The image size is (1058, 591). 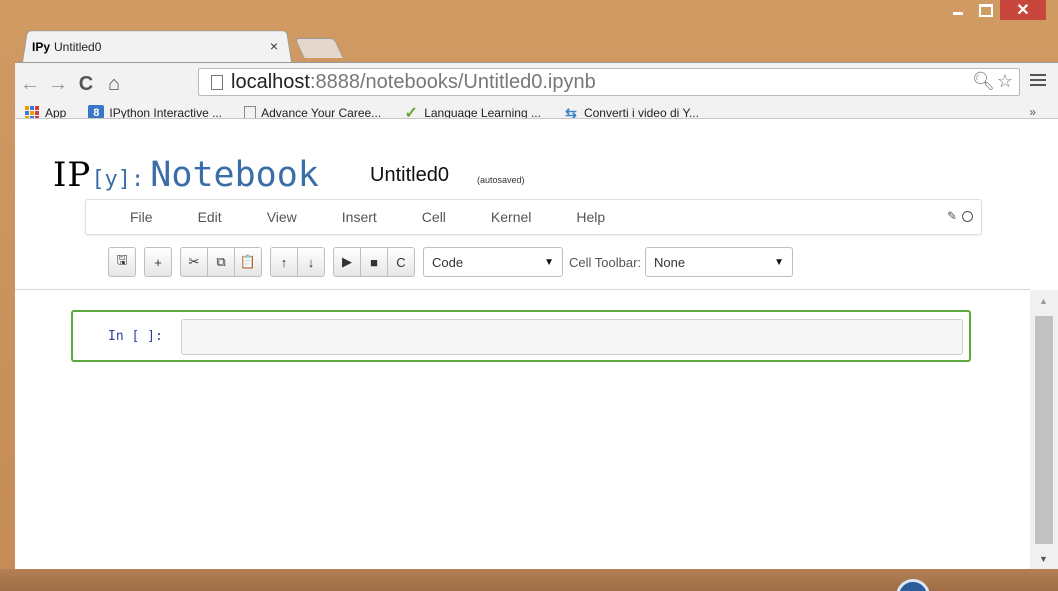 What do you see at coordinates (78, 47) in the screenshot?
I see `tab-title: Untitled0` at bounding box center [78, 47].